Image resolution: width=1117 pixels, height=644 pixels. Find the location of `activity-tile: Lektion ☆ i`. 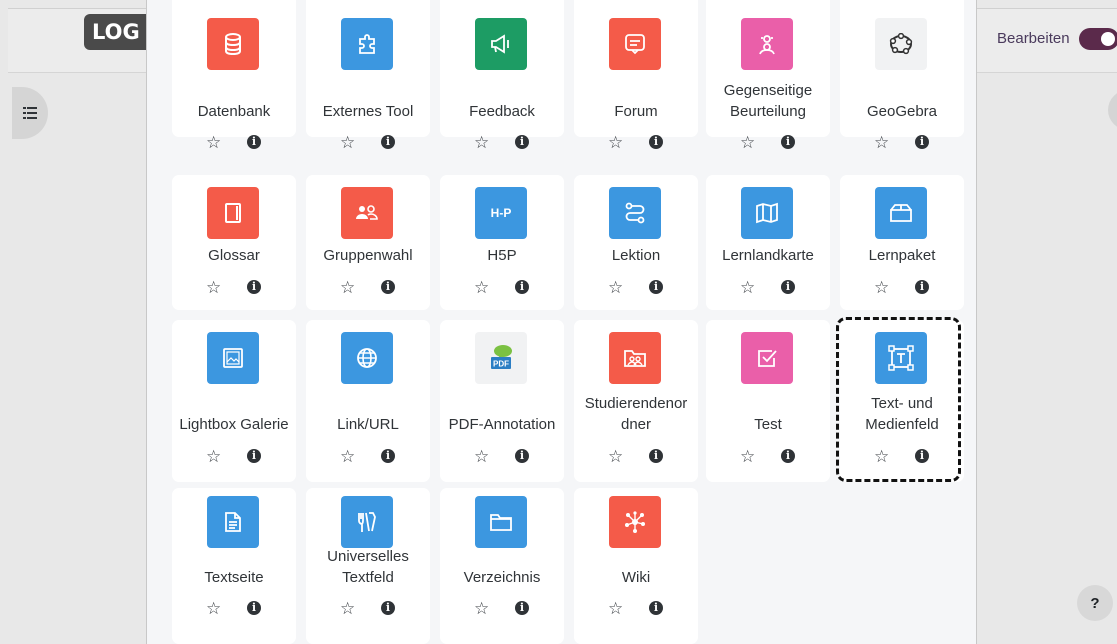

activity-tile: Lektion ☆ i is located at coordinates (636, 242).